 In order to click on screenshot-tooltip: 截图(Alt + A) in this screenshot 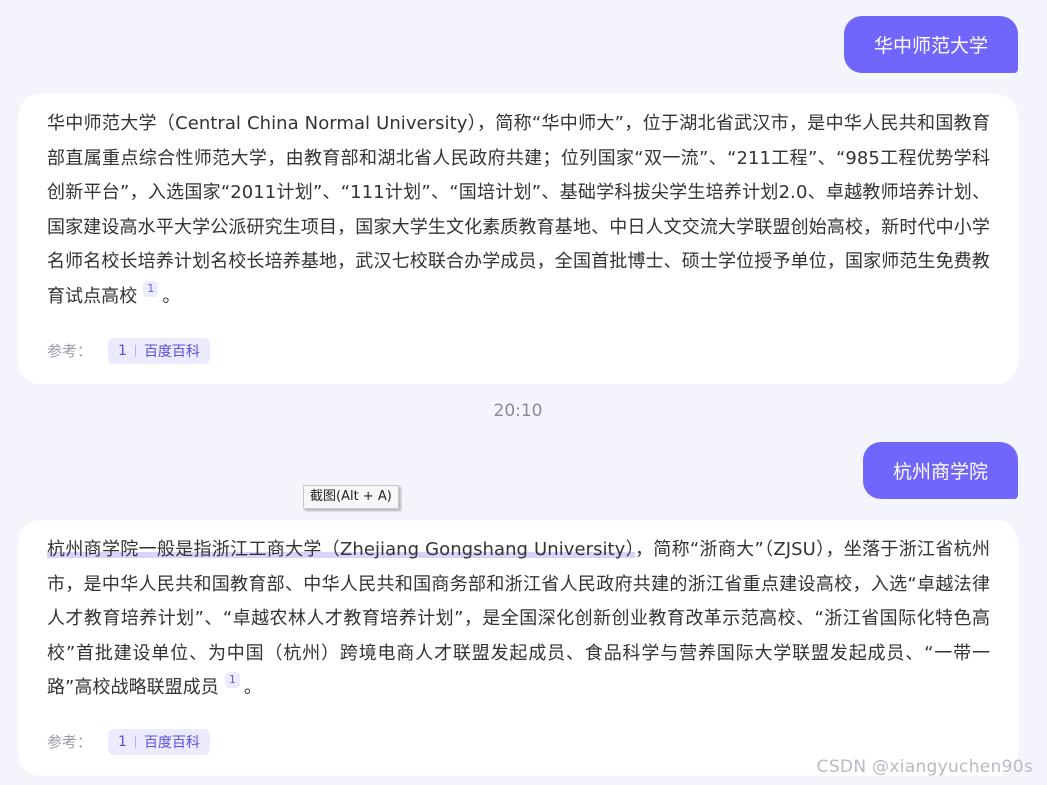, I will do `click(351, 497)`.